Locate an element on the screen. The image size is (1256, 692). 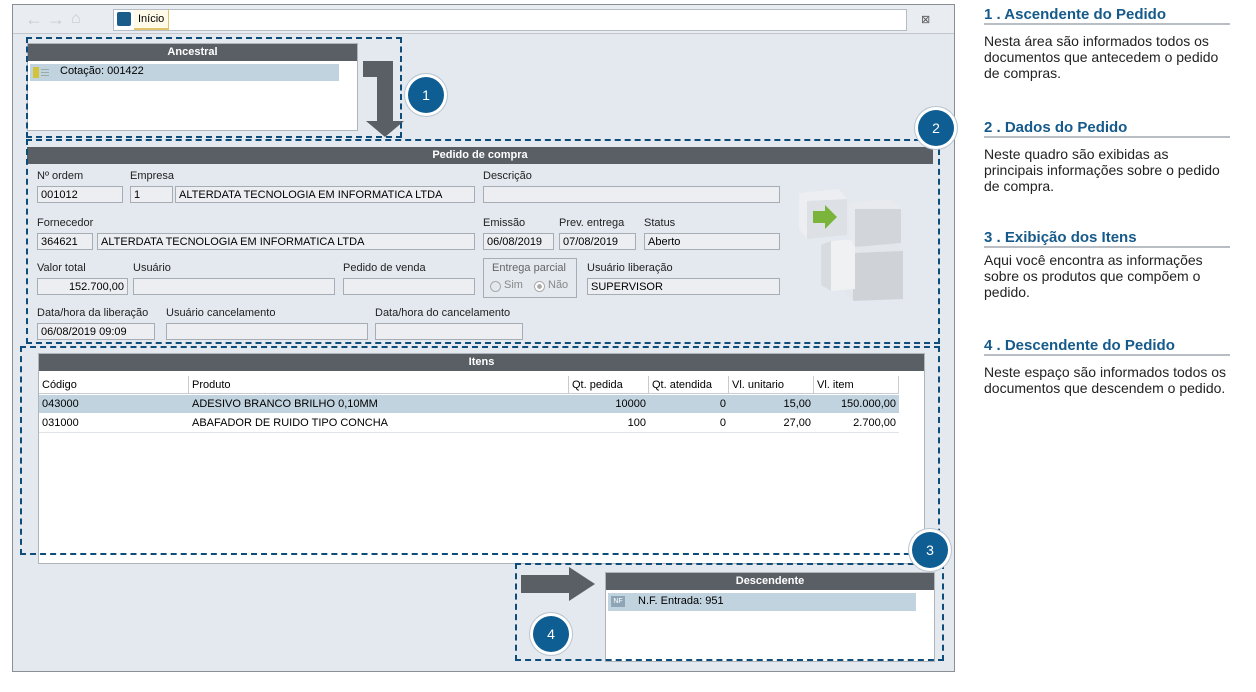
forward-arrow-icon: → is located at coordinates (56, 19).